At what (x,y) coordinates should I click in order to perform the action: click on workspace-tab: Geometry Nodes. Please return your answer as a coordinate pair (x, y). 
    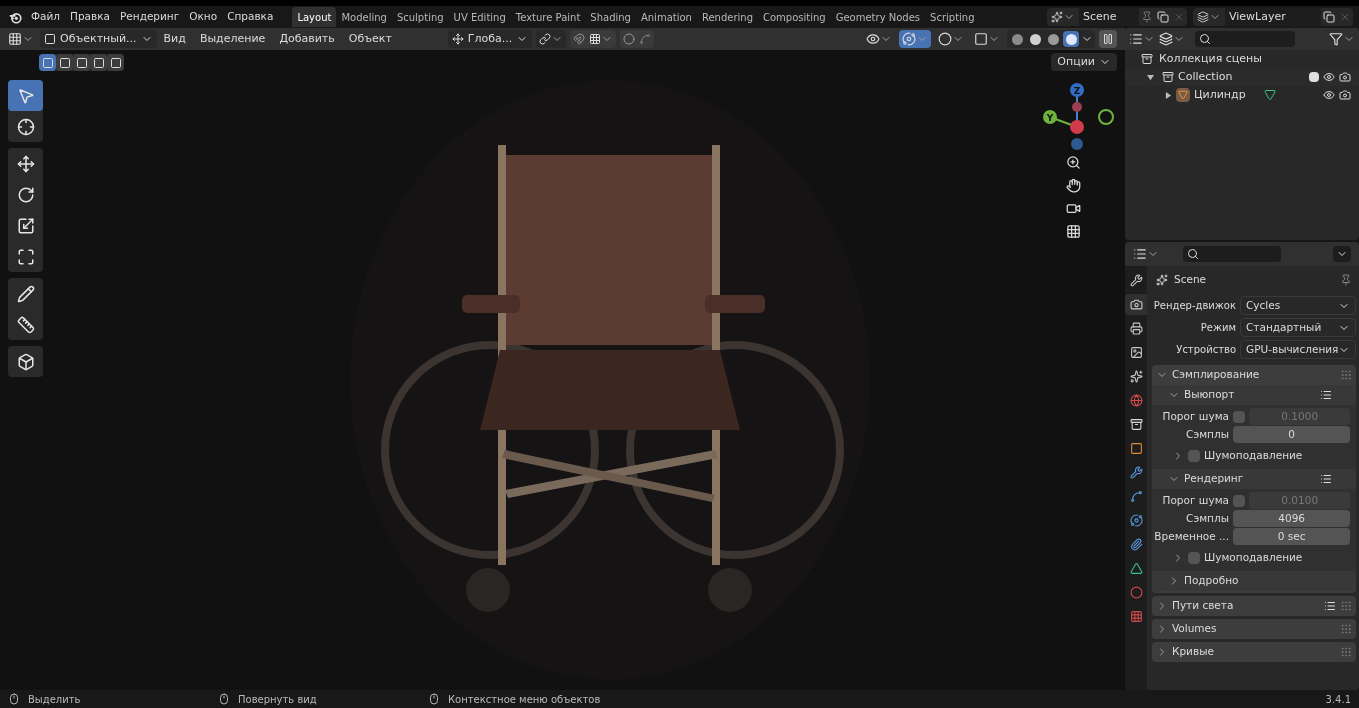
    Looking at the image, I should click on (878, 17).